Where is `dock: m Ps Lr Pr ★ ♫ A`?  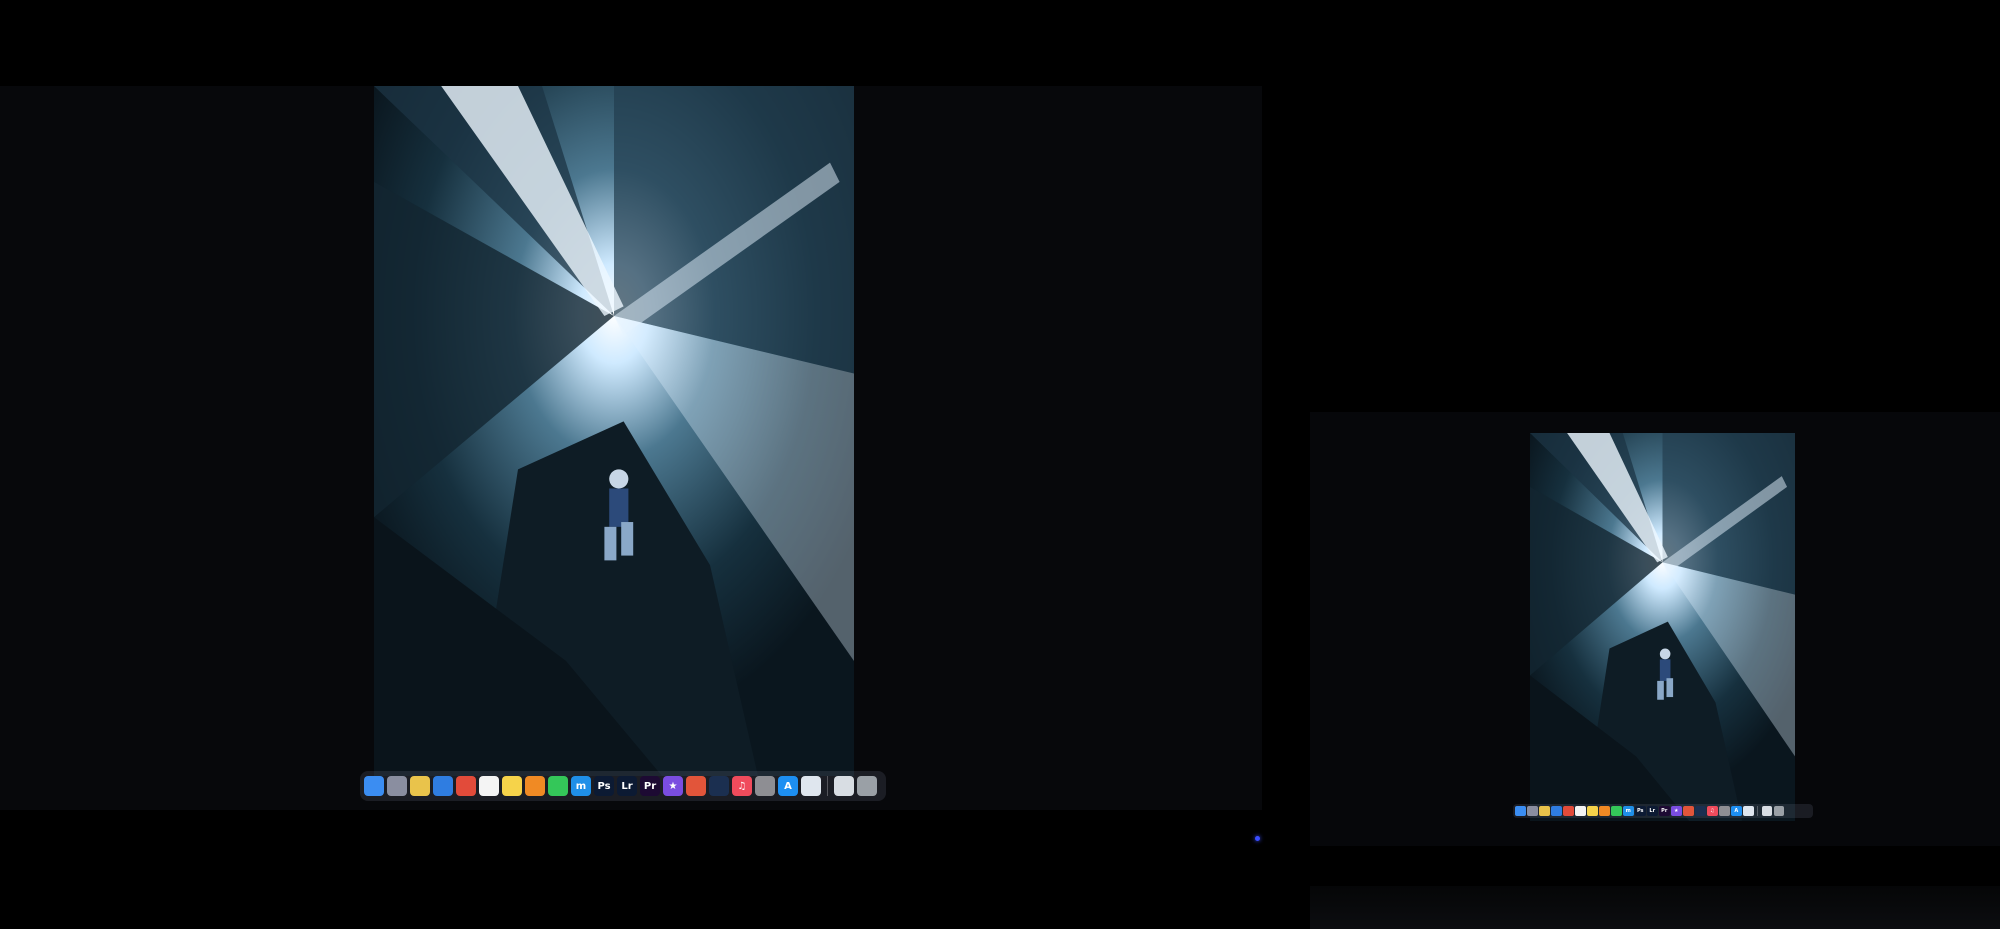 dock: m Ps Lr Pr ★ ♫ A is located at coordinates (623, 786).